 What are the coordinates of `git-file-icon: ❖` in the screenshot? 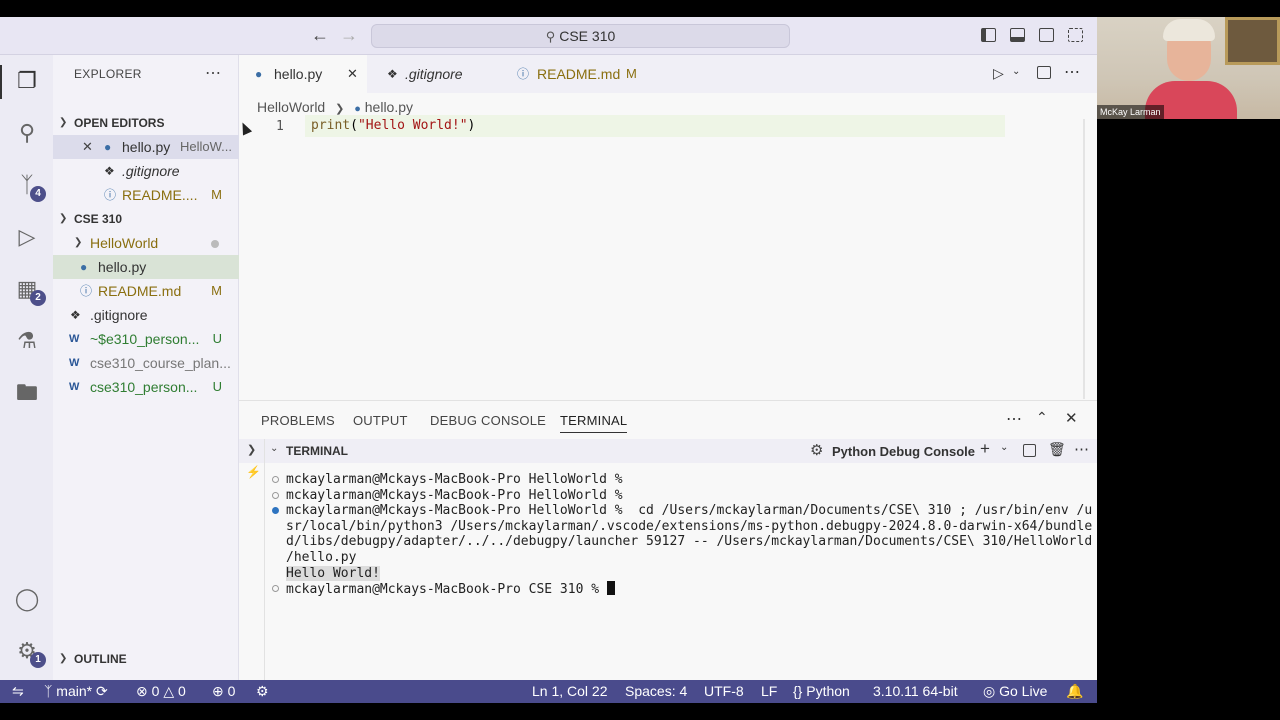 It's located at (392, 74).